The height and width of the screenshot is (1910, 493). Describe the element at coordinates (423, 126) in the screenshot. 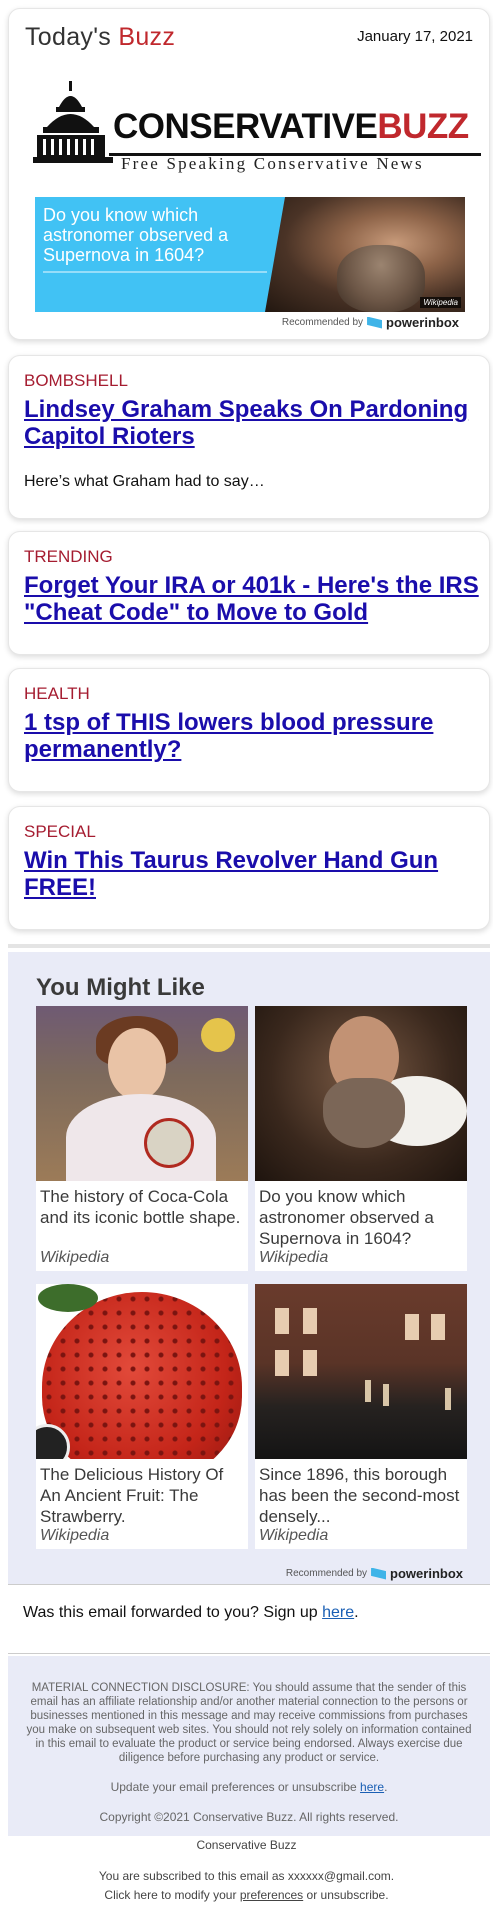

I see `logo-word-buzz: BUZZ` at that location.